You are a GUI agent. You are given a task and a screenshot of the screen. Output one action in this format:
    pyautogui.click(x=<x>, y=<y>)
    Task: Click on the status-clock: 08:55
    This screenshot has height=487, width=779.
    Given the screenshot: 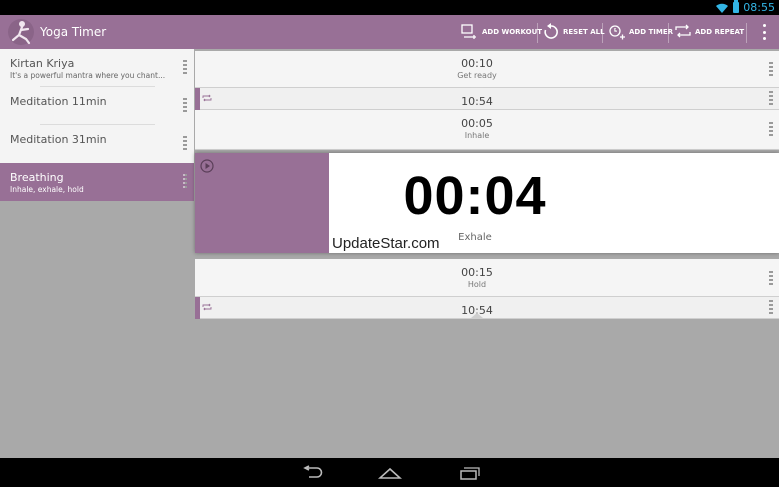 What is the action you would take?
    pyautogui.click(x=759, y=7)
    